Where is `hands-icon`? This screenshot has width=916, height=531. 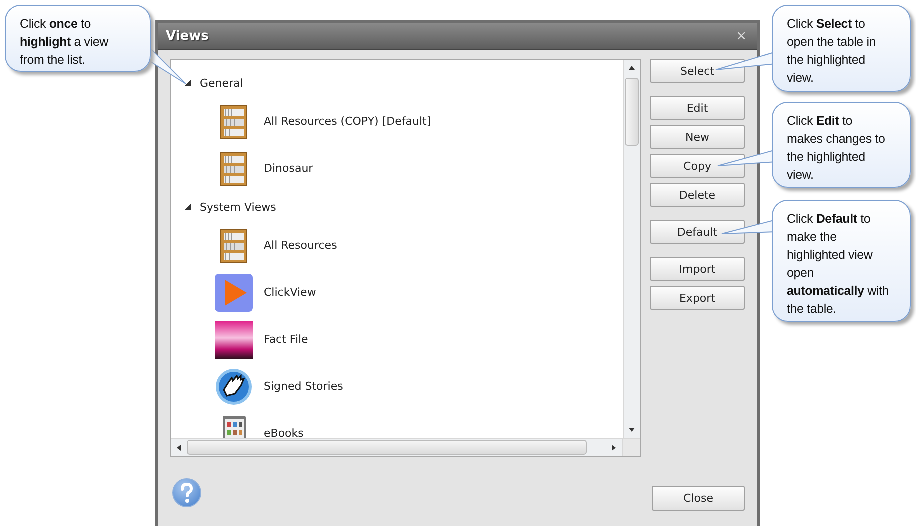
hands-icon is located at coordinates (234, 387).